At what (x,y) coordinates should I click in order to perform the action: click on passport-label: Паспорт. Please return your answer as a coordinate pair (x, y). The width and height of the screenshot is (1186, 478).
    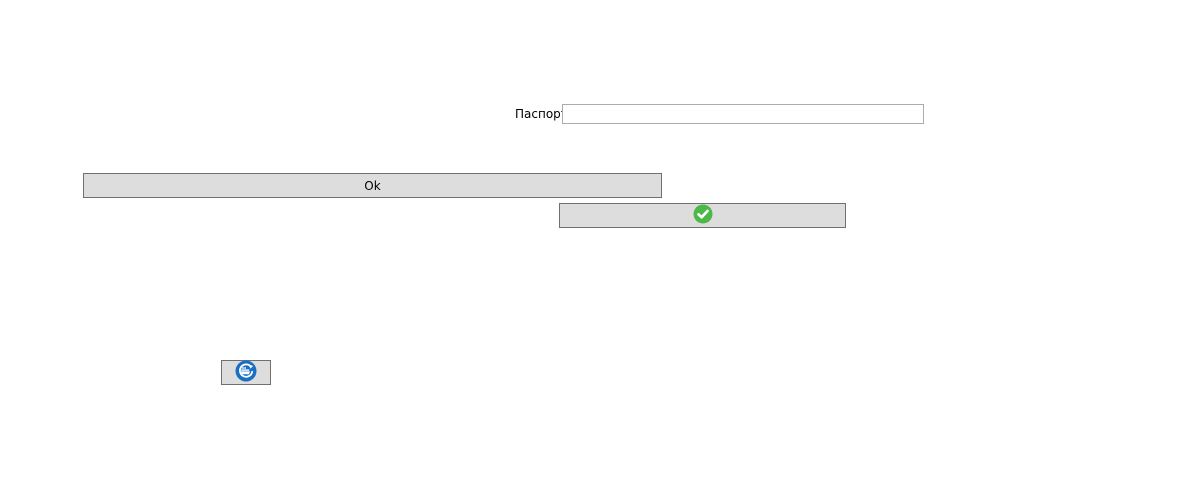
    Looking at the image, I should click on (541, 114).